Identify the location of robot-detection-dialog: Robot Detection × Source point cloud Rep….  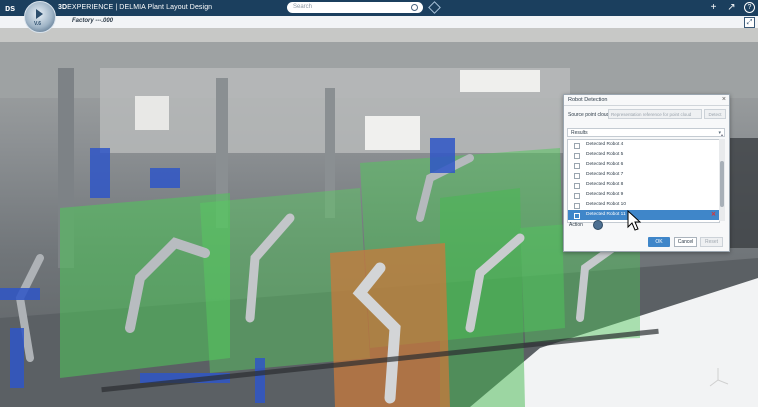
(646, 173).